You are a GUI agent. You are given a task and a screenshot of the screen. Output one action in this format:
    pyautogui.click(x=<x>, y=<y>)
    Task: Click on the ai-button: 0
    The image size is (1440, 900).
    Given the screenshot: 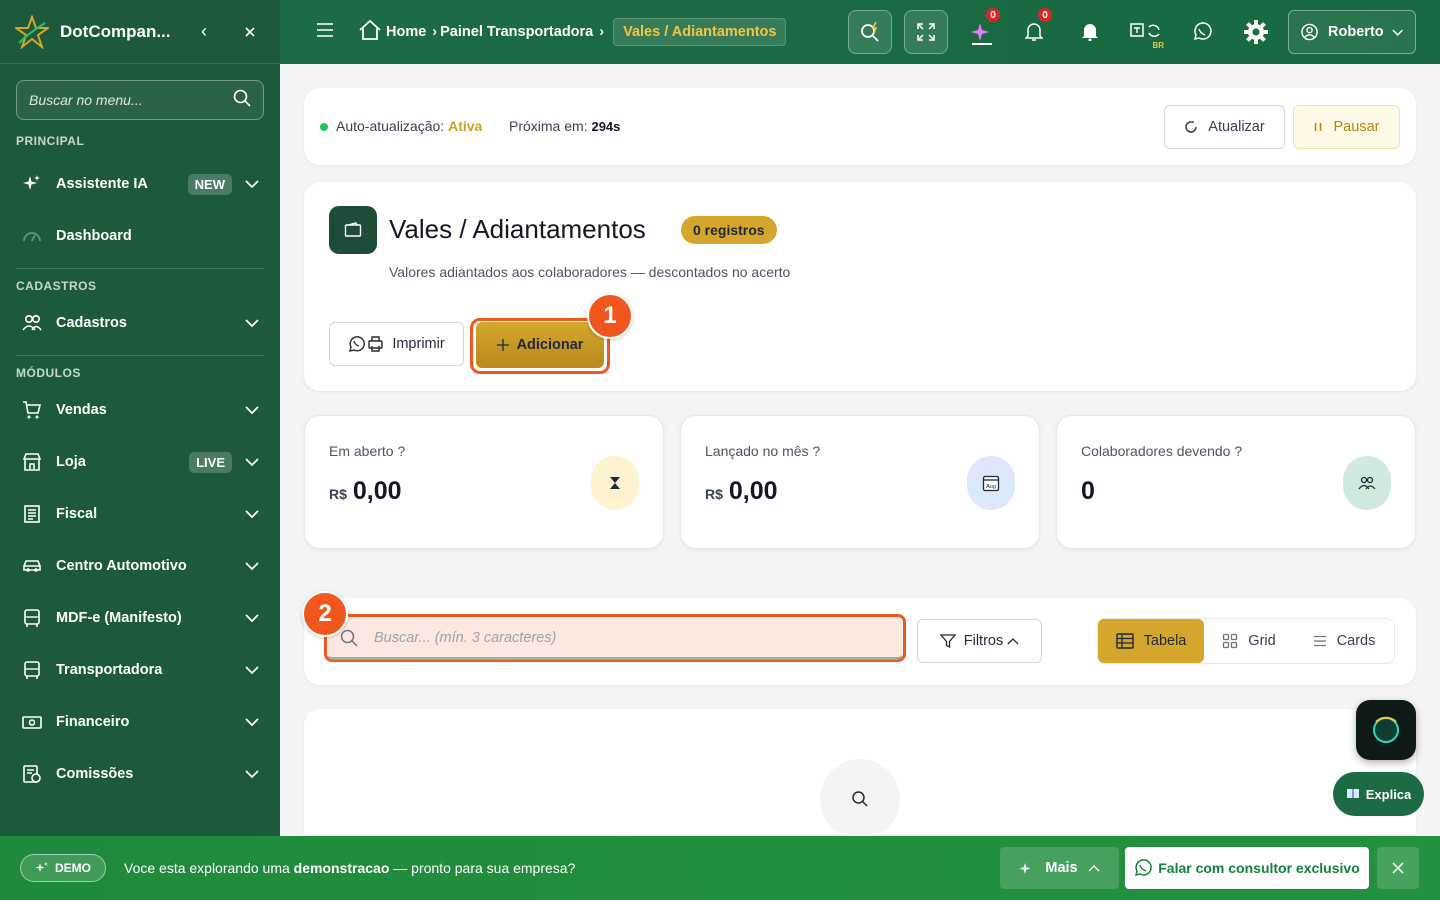 What is the action you would take?
    pyautogui.click(x=982, y=31)
    